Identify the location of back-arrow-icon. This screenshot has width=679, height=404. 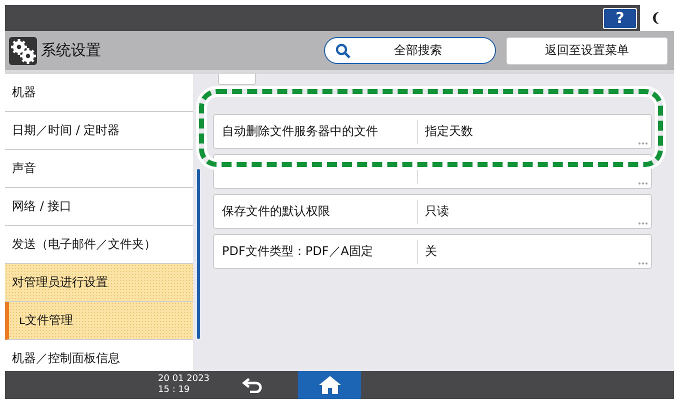
(253, 385).